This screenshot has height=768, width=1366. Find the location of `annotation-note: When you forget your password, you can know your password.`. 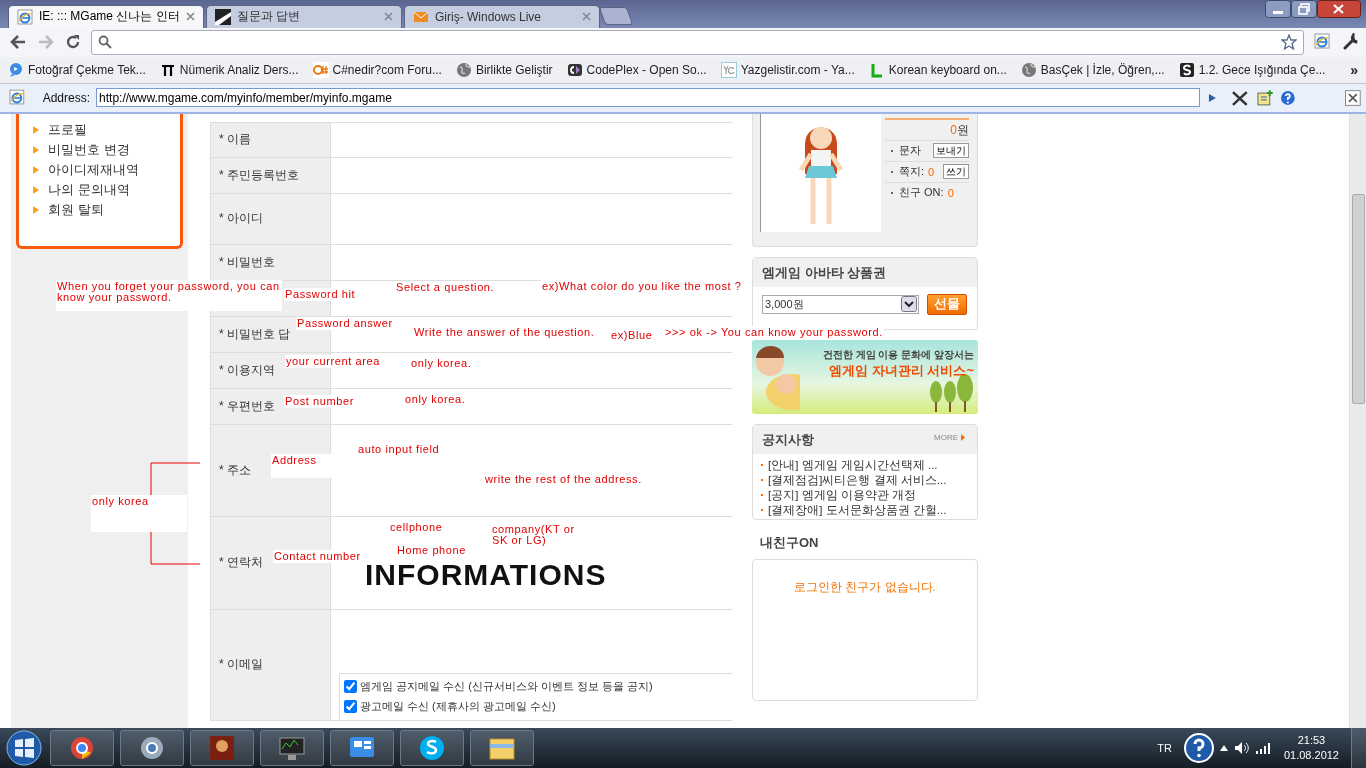

annotation-note: When you forget your password, you can know your password. is located at coordinates (169, 295).